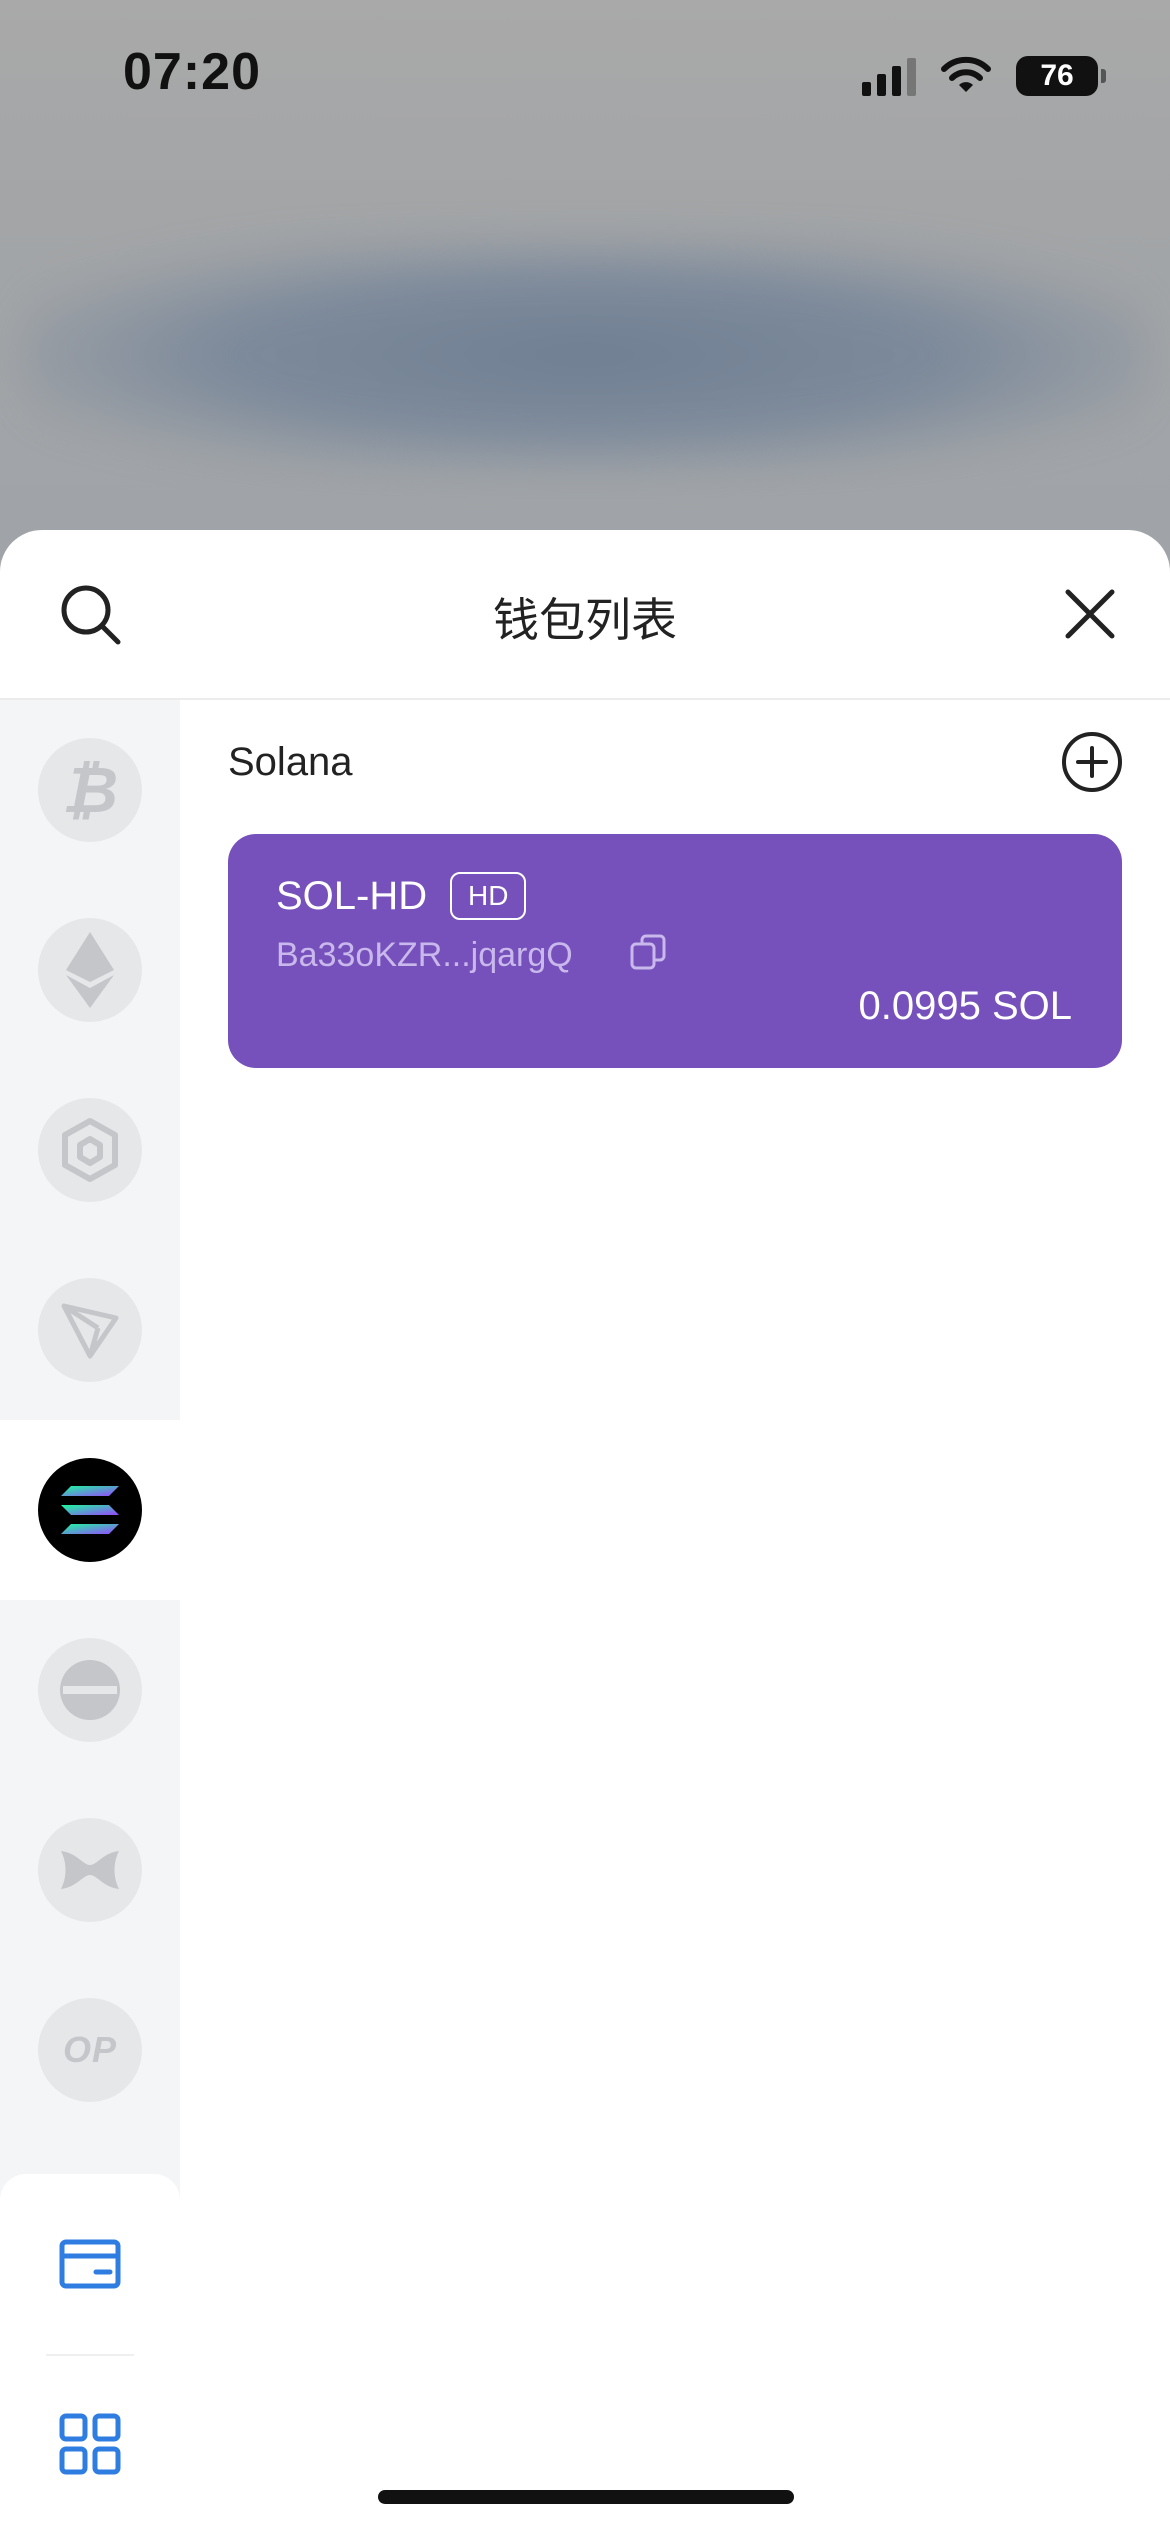  I want to click on rail-bottom-panel, so click(90, 2353).